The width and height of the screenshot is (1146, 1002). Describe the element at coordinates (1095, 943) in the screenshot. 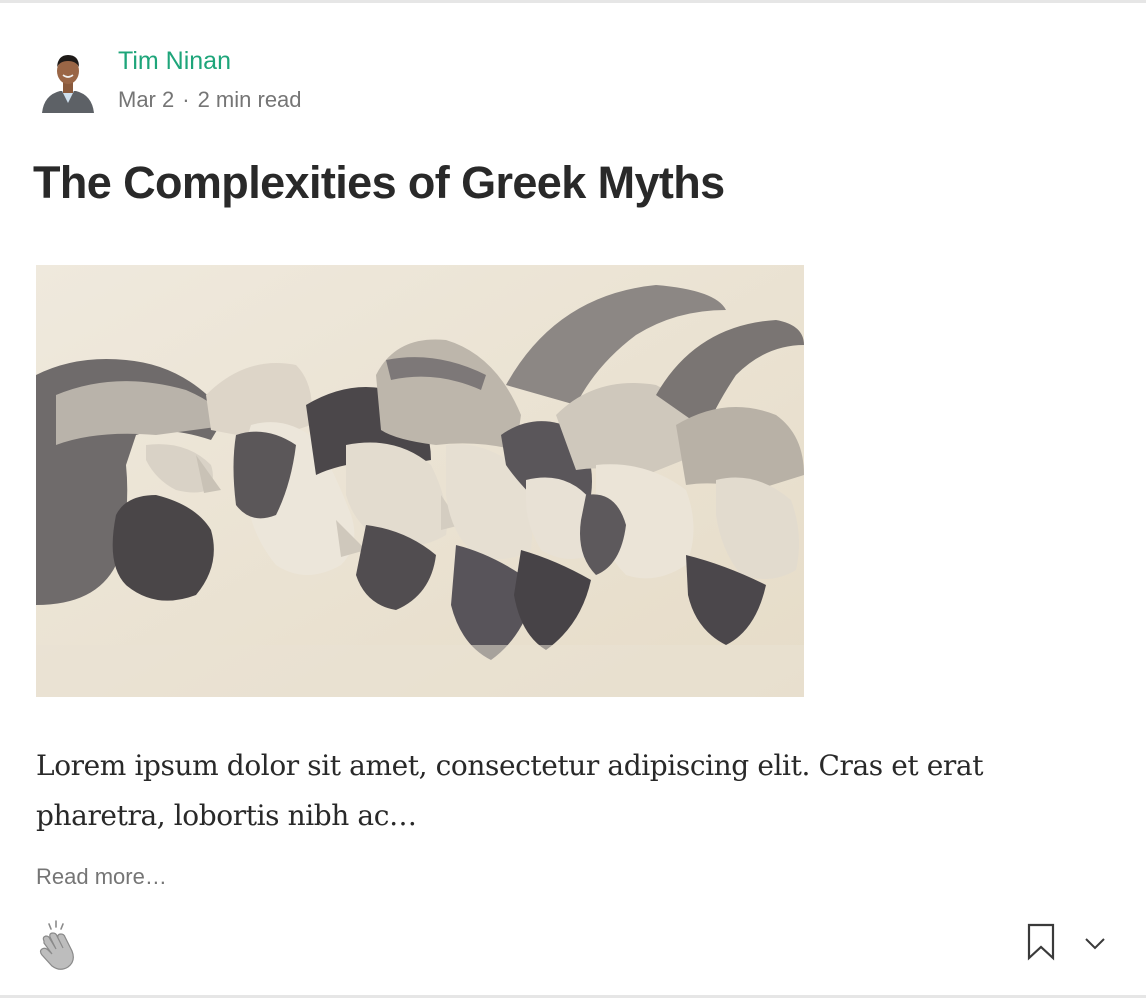

I see `chevron-down-icon` at that location.